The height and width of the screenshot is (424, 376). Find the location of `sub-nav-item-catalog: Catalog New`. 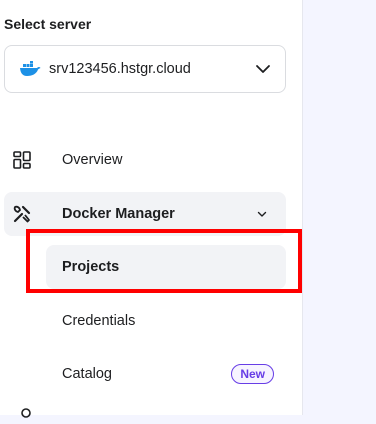

sub-nav-item-catalog: Catalog New is located at coordinates (166, 374).